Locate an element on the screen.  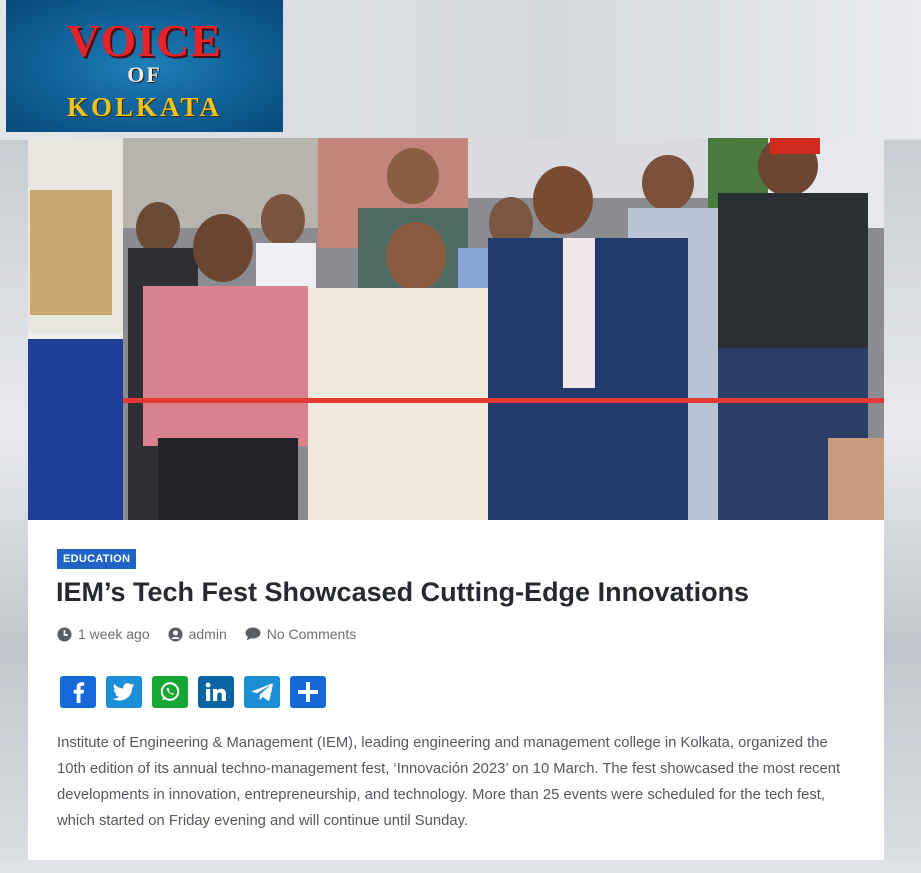
post-author: admin is located at coordinates (197, 634).